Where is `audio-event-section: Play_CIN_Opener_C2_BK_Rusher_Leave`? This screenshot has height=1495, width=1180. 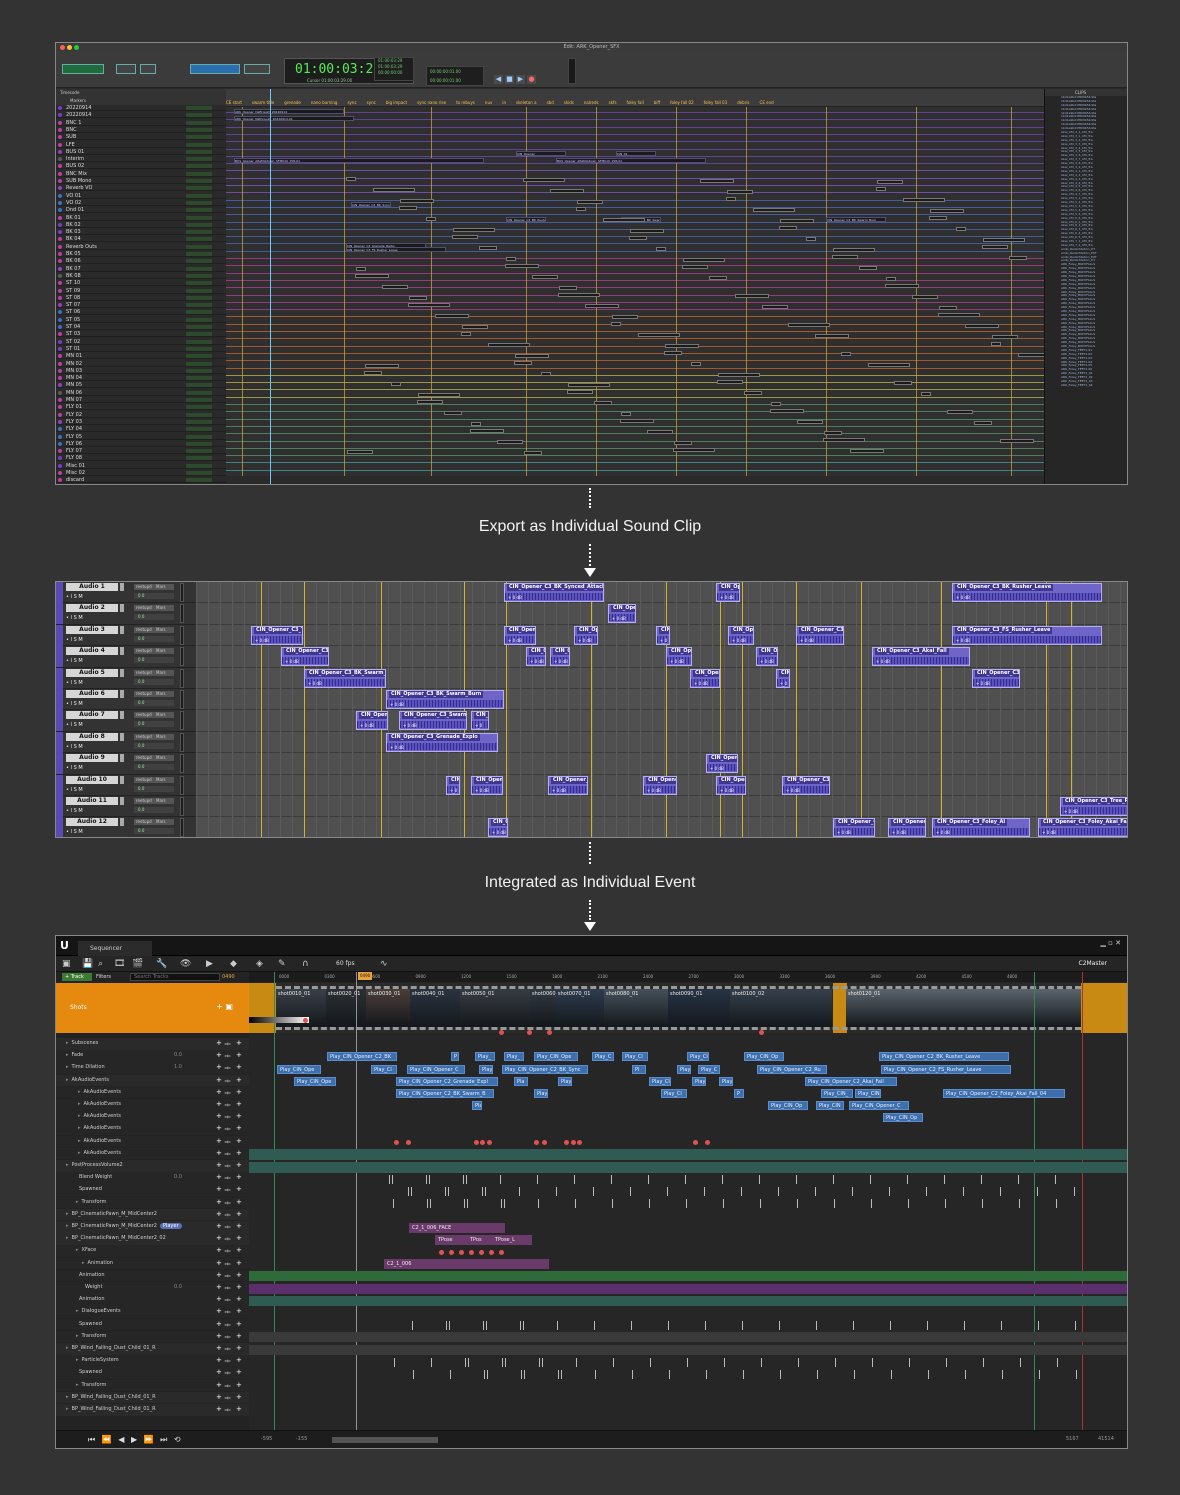
audio-event-section: Play_CIN_Opener_C2_BK_Rusher_Leave is located at coordinates (944, 1057).